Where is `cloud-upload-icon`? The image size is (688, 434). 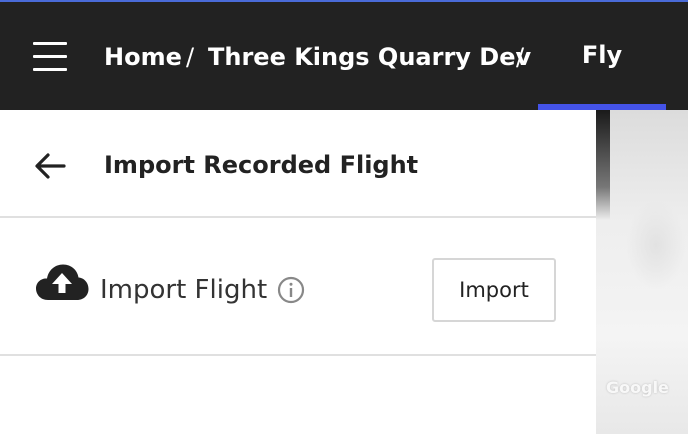
cloud-upload-icon is located at coordinates (62, 282).